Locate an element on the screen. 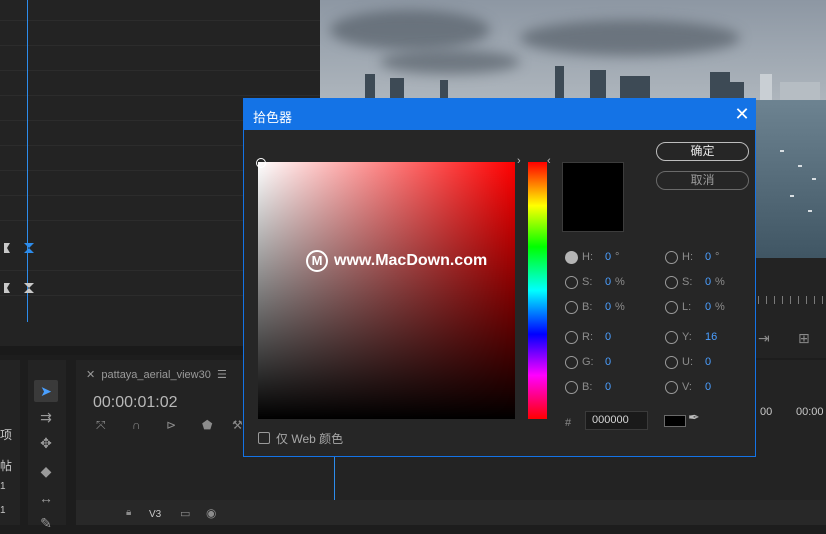  field-label: R: is located at coordinates (587, 337).